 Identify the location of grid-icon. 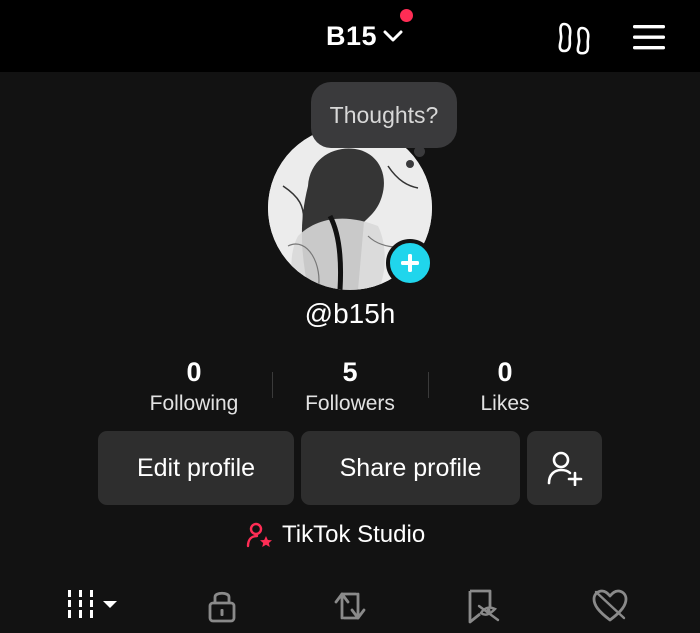
(92, 604).